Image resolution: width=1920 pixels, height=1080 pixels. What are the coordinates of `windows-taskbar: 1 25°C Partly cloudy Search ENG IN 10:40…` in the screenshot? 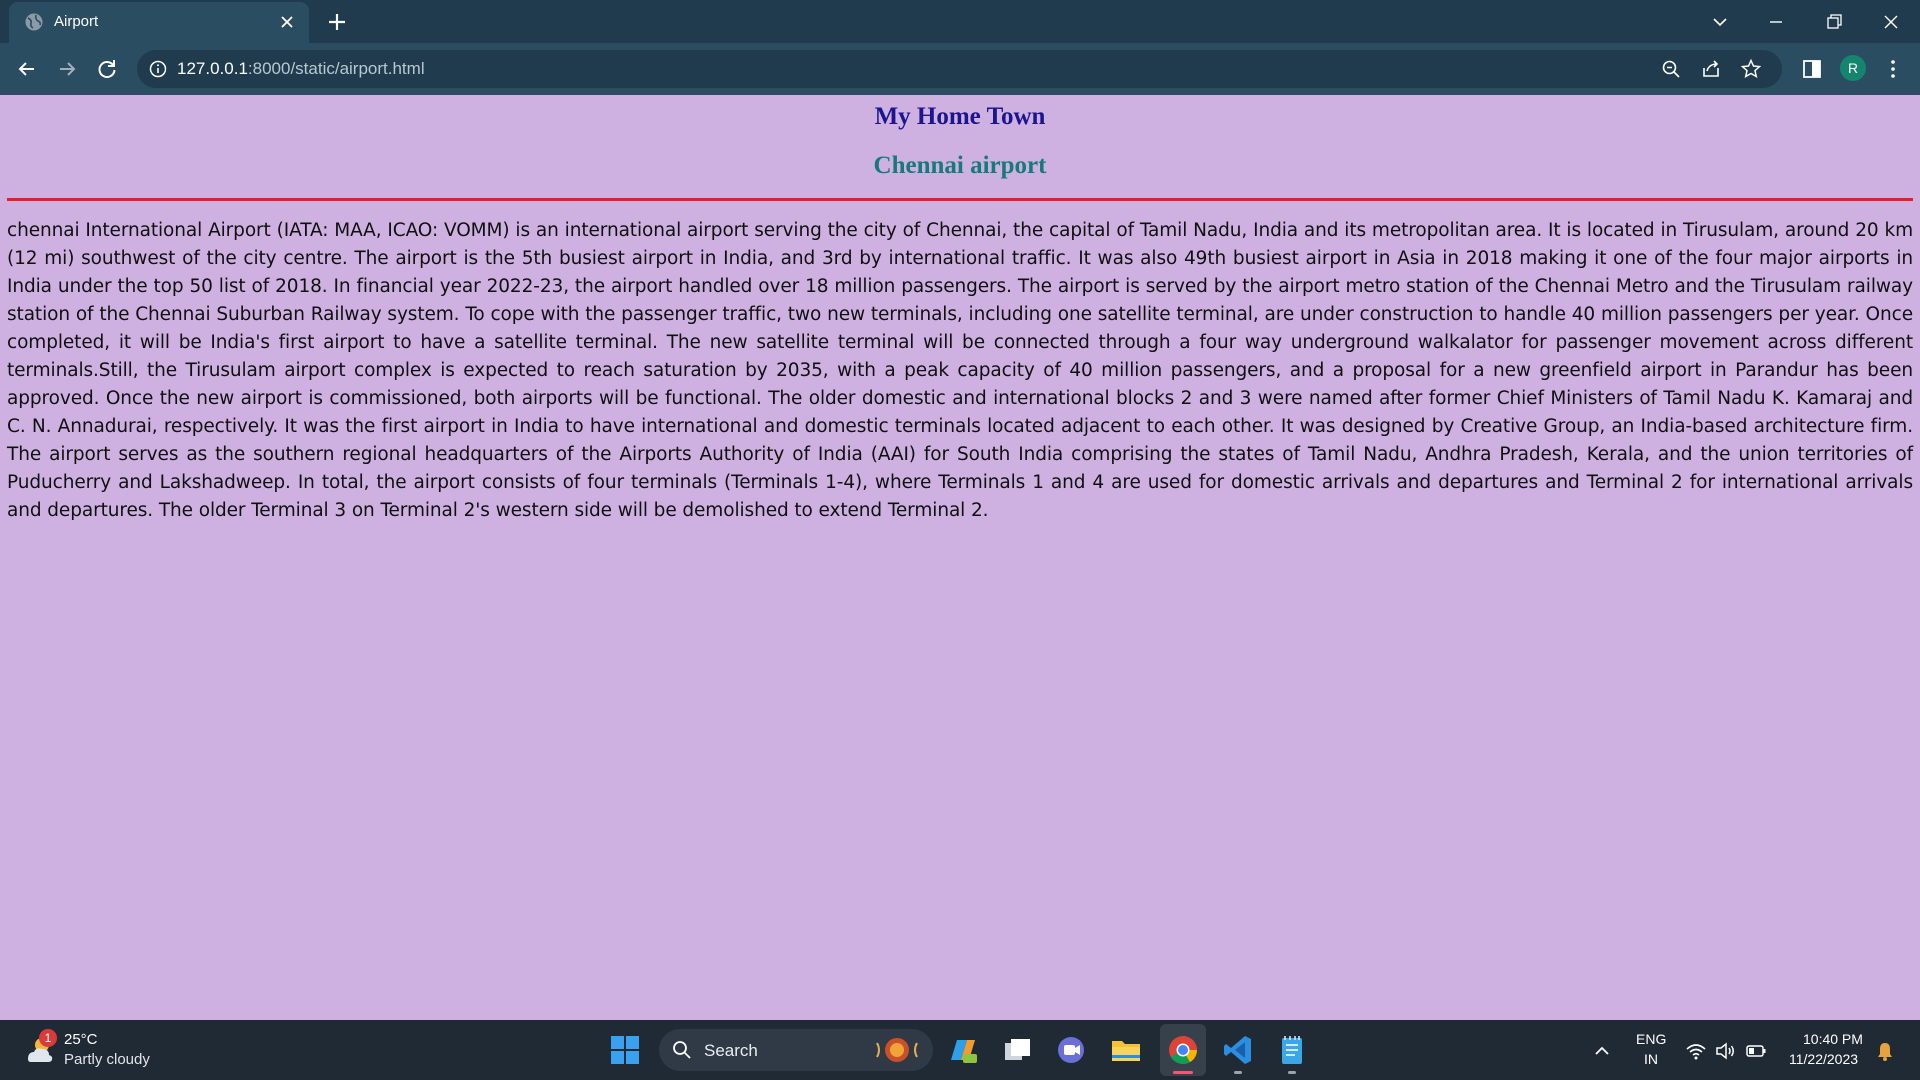 It's located at (960, 1050).